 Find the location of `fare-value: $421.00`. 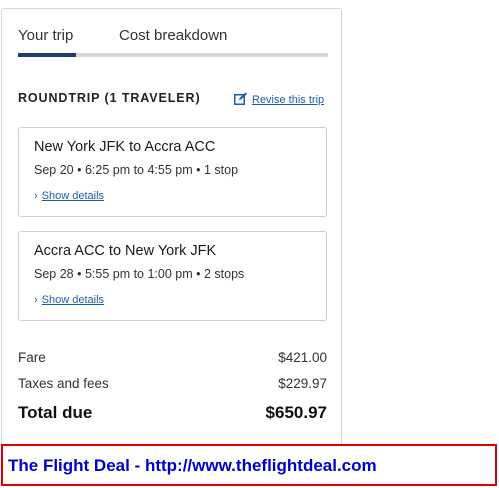

fare-value: $421.00 is located at coordinates (302, 357).